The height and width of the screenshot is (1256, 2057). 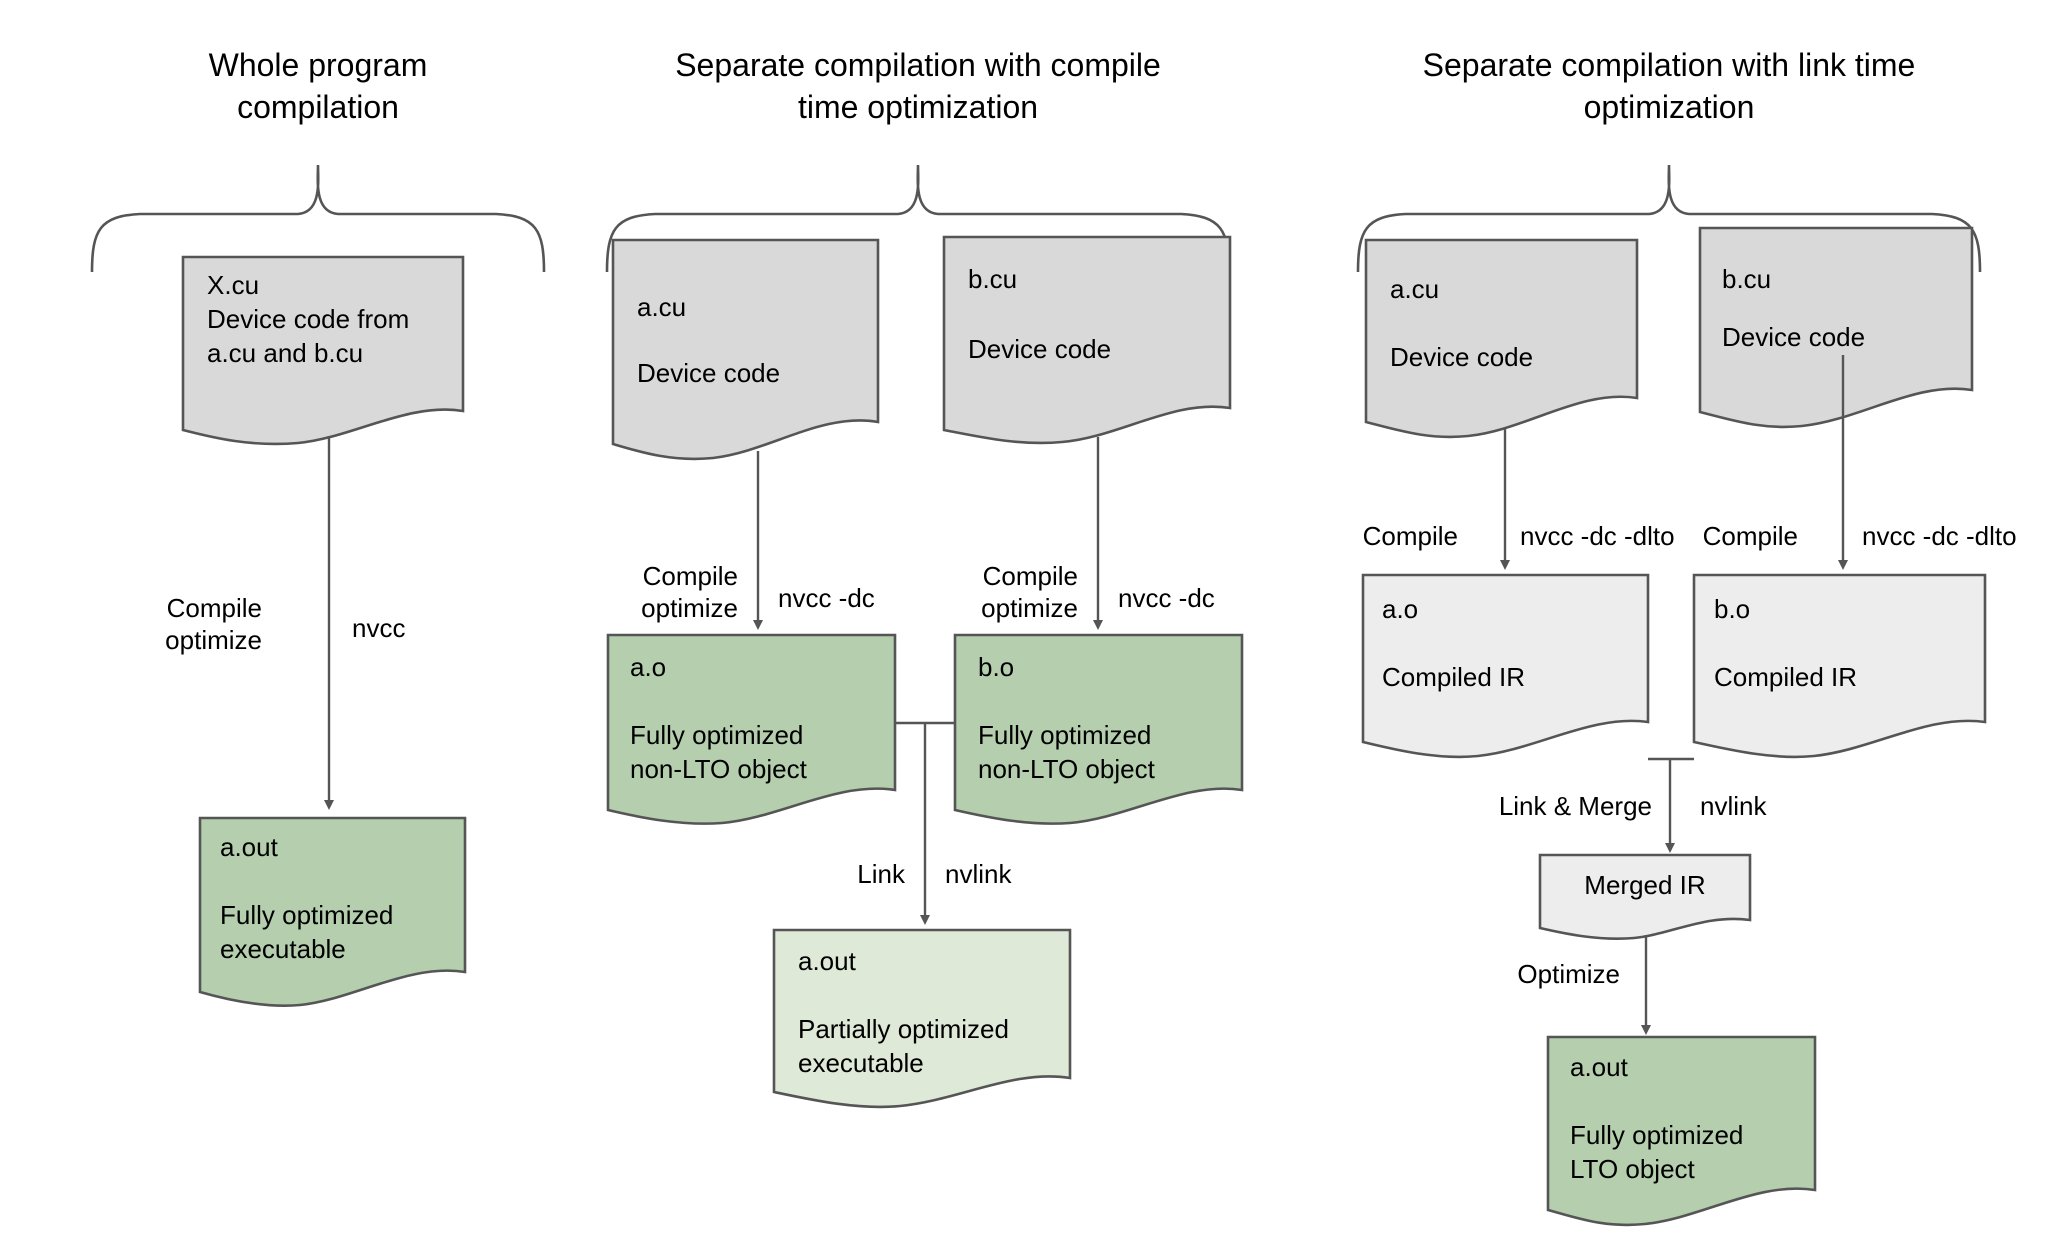 What do you see at coordinates (918, 218) in the screenshot?
I see `brace-separate-compile-time` at bounding box center [918, 218].